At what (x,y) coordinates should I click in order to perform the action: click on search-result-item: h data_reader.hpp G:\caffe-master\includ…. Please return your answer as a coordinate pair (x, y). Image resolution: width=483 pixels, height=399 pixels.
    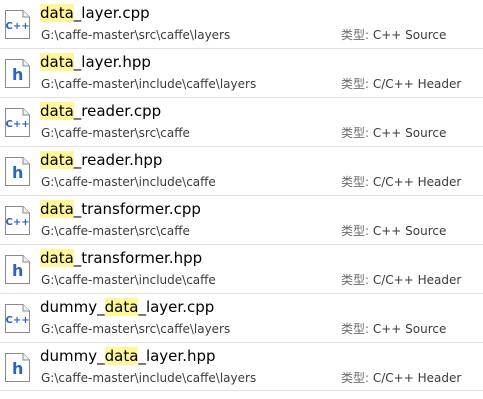
    Looking at the image, I should click on (241, 171).